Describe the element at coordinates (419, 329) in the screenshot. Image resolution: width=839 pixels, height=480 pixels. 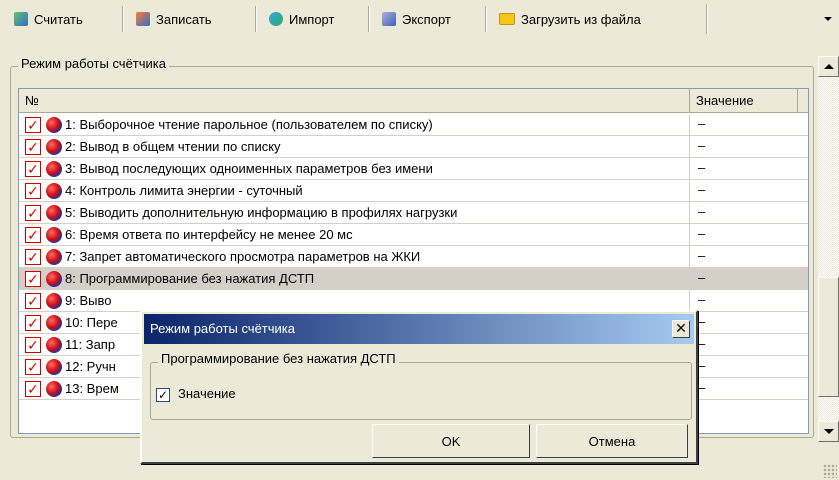
I see `dialog-title-bar: Режим работы счётчика` at that location.